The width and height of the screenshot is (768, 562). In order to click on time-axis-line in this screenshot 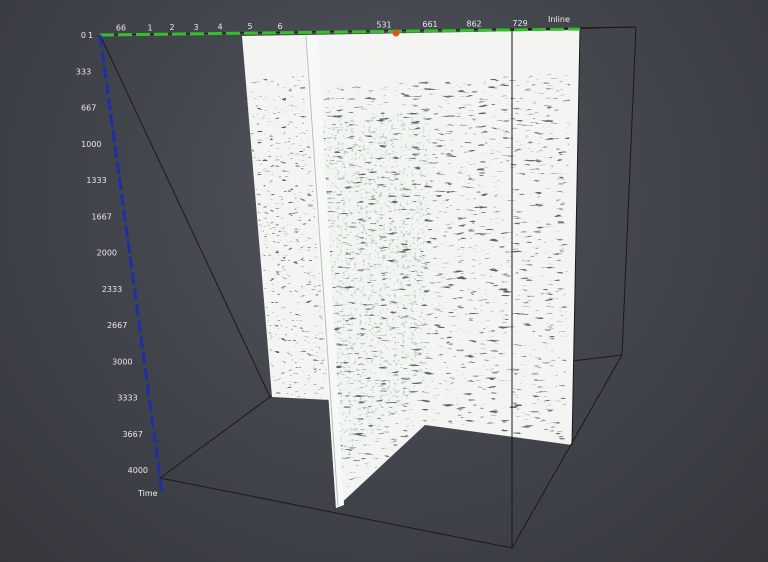, I will do `click(131, 263)`.